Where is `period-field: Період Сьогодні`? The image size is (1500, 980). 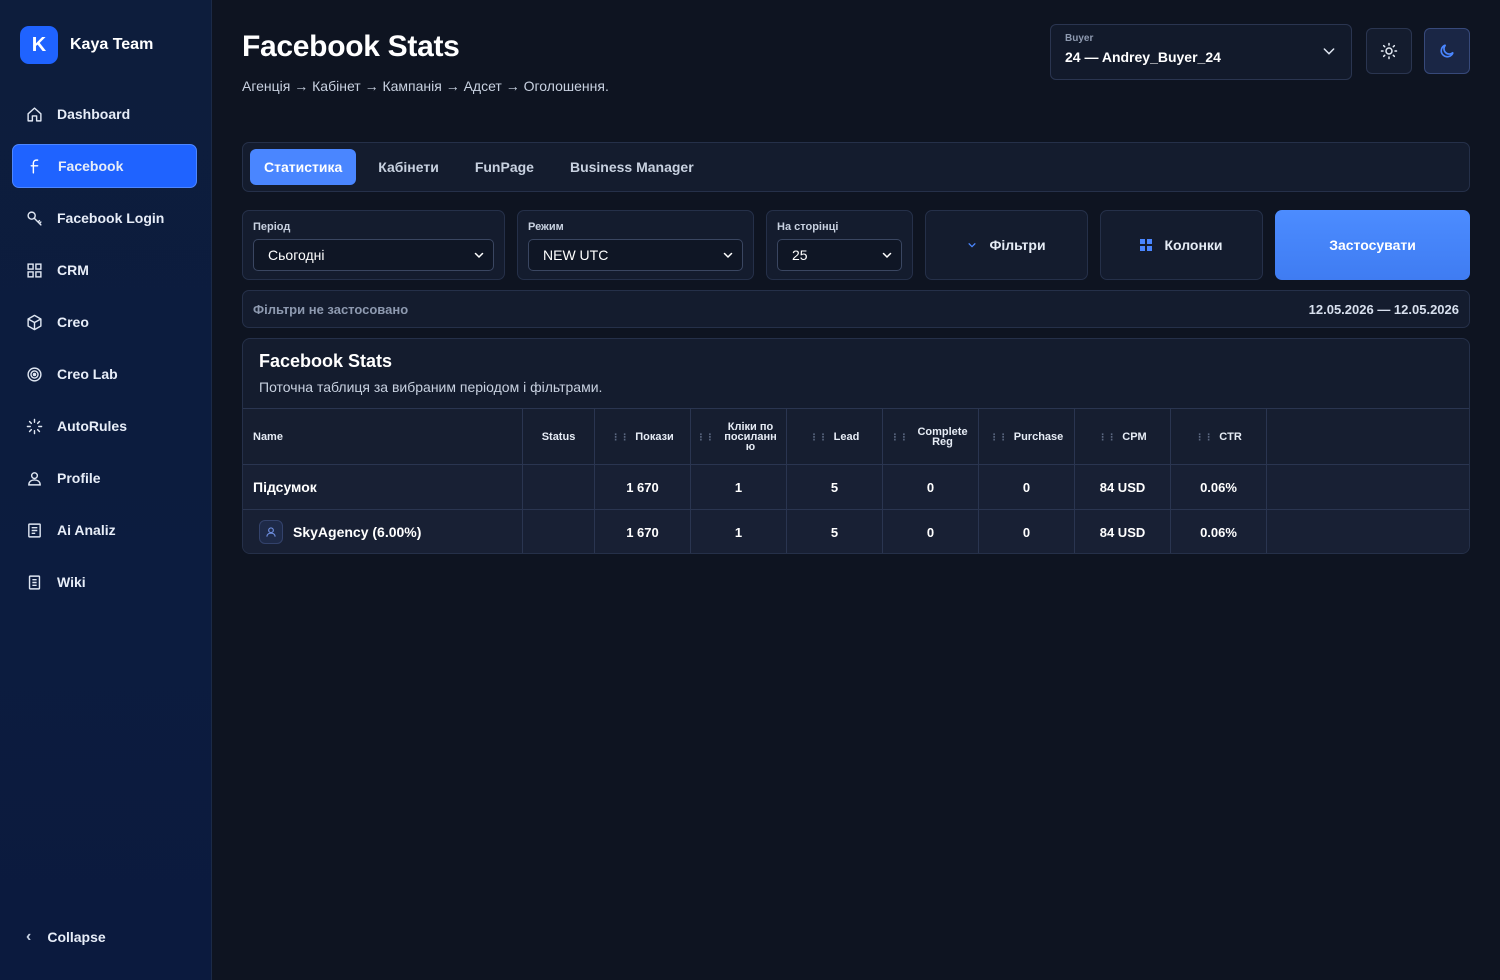 period-field: Період Сьогодні is located at coordinates (373, 245).